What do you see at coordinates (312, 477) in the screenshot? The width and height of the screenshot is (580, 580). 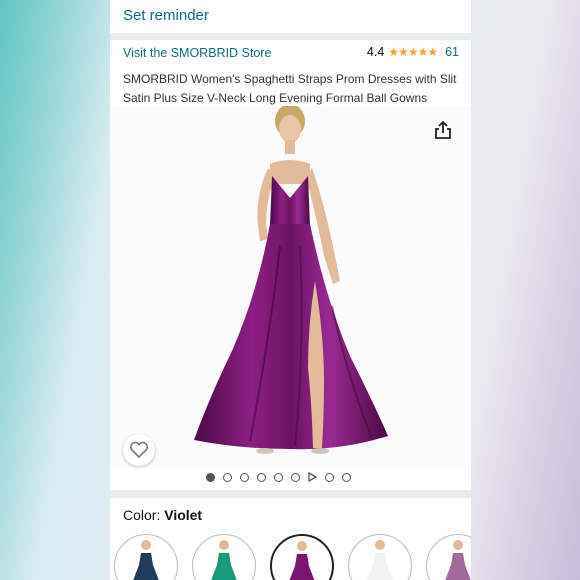 I see `video-indicator-icon` at bounding box center [312, 477].